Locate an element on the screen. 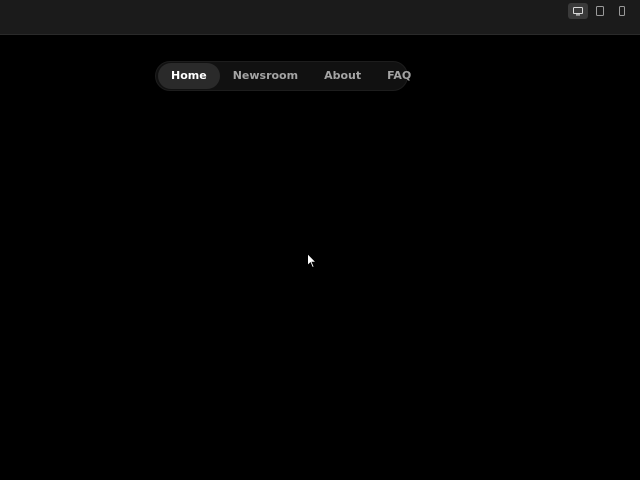 This screenshot has height=480, width=640. nav-item-home: Home is located at coordinates (189, 76).